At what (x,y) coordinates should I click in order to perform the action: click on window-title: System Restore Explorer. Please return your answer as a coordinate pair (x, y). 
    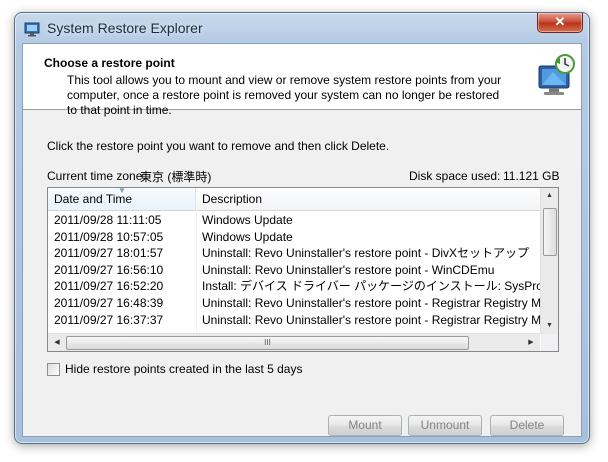
    Looking at the image, I should click on (125, 28).